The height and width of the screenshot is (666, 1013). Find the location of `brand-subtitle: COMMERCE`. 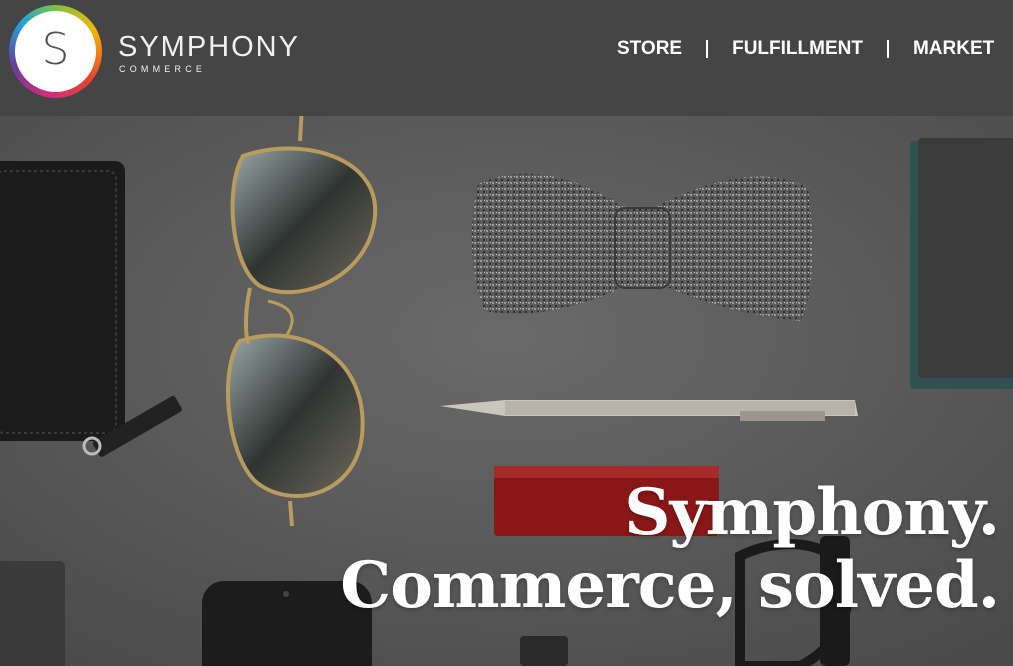

brand-subtitle: COMMERCE is located at coordinates (163, 69).